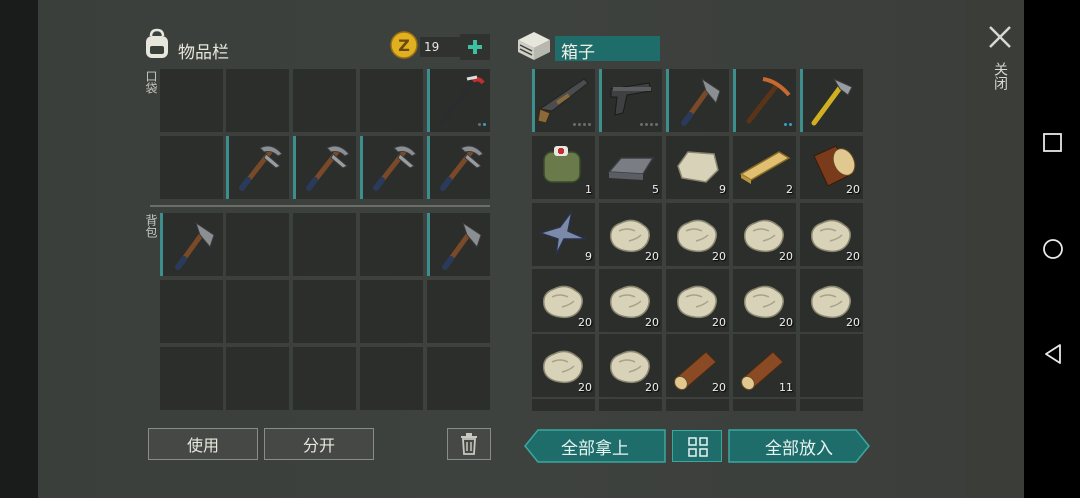  I want to click on box-title-text: 箱子, so click(578, 53).